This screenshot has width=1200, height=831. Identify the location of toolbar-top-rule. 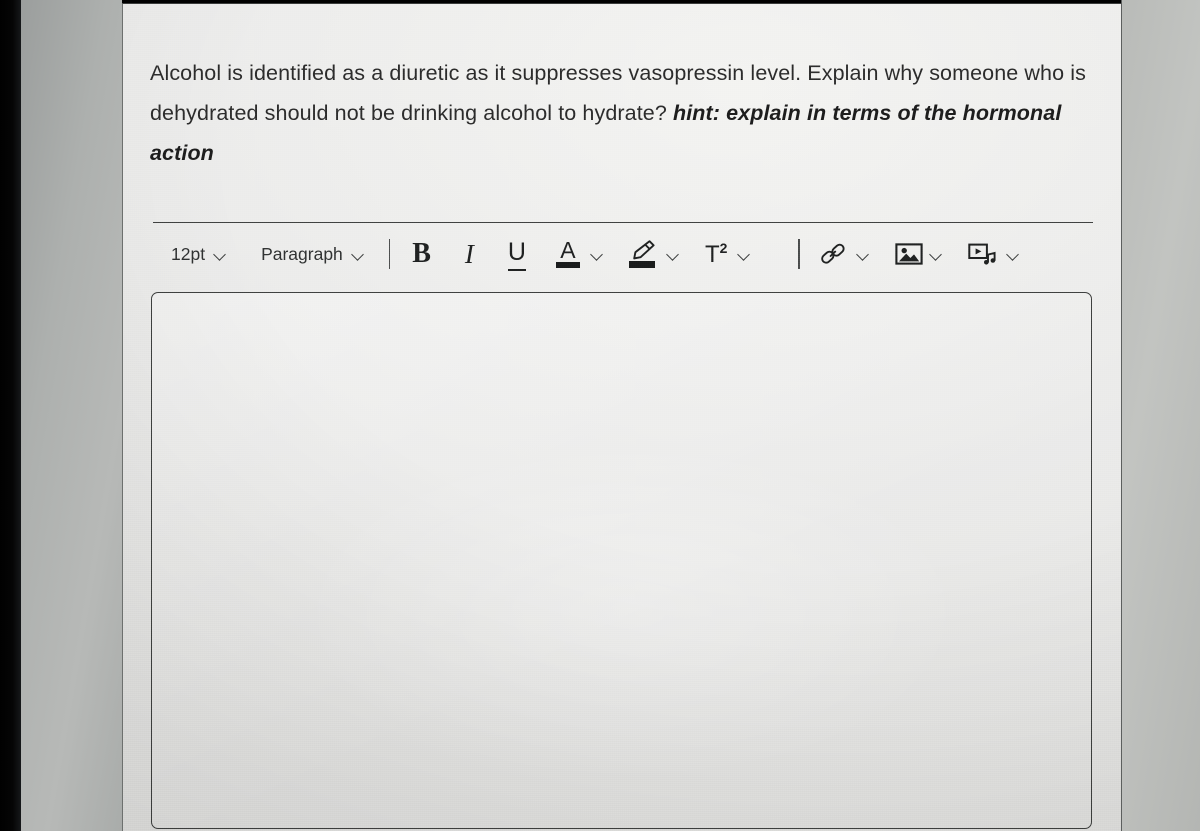
(623, 222).